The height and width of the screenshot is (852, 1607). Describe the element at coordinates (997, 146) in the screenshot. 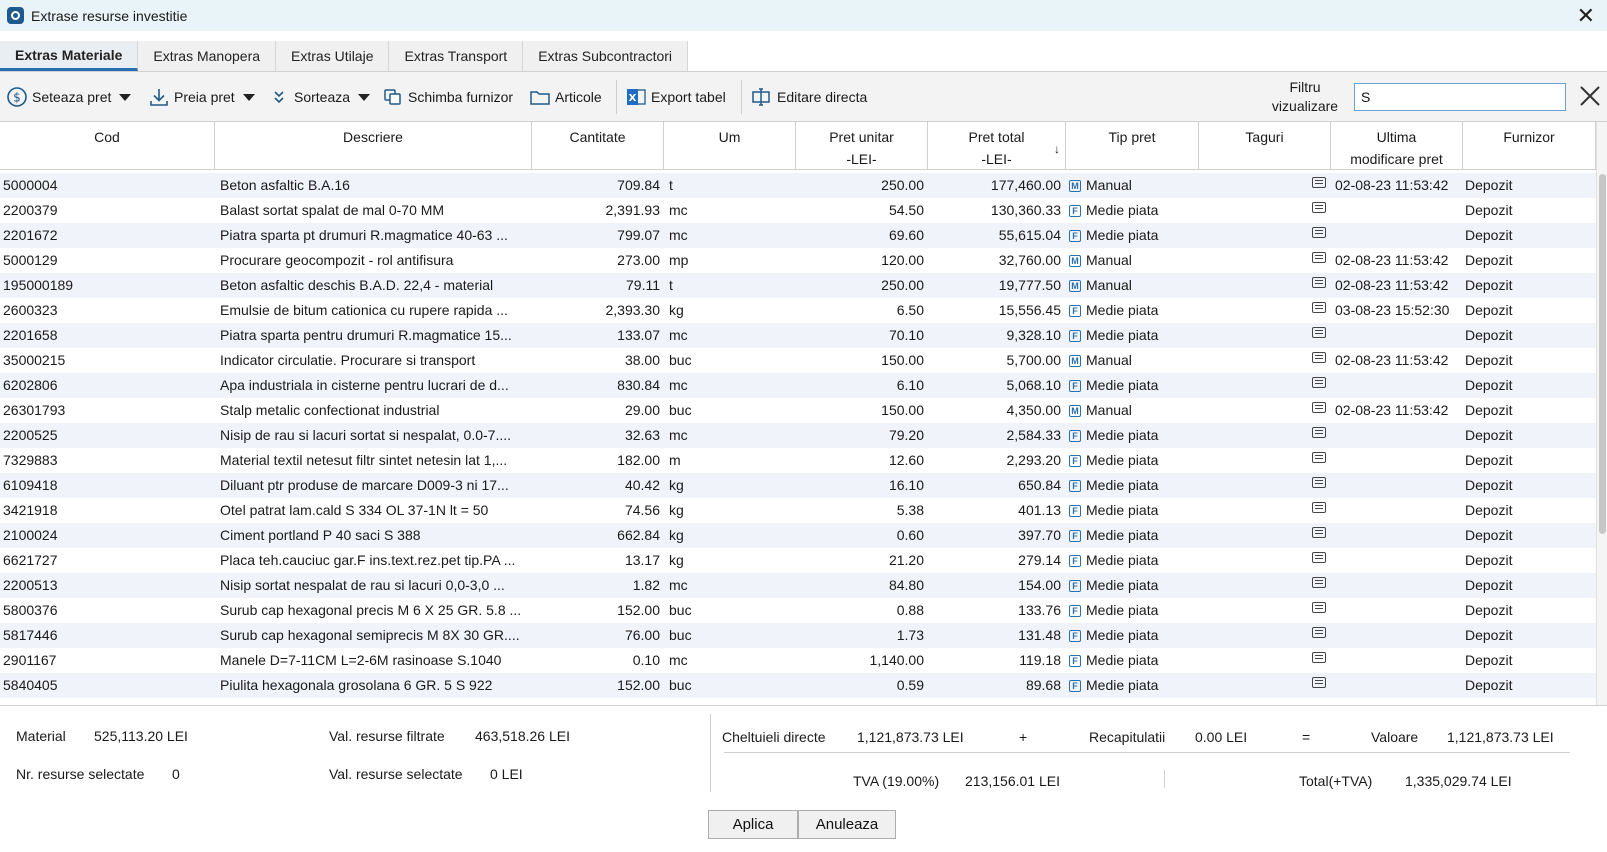

I see `column-header-pret-total: Pret total -LEI- ↓` at that location.